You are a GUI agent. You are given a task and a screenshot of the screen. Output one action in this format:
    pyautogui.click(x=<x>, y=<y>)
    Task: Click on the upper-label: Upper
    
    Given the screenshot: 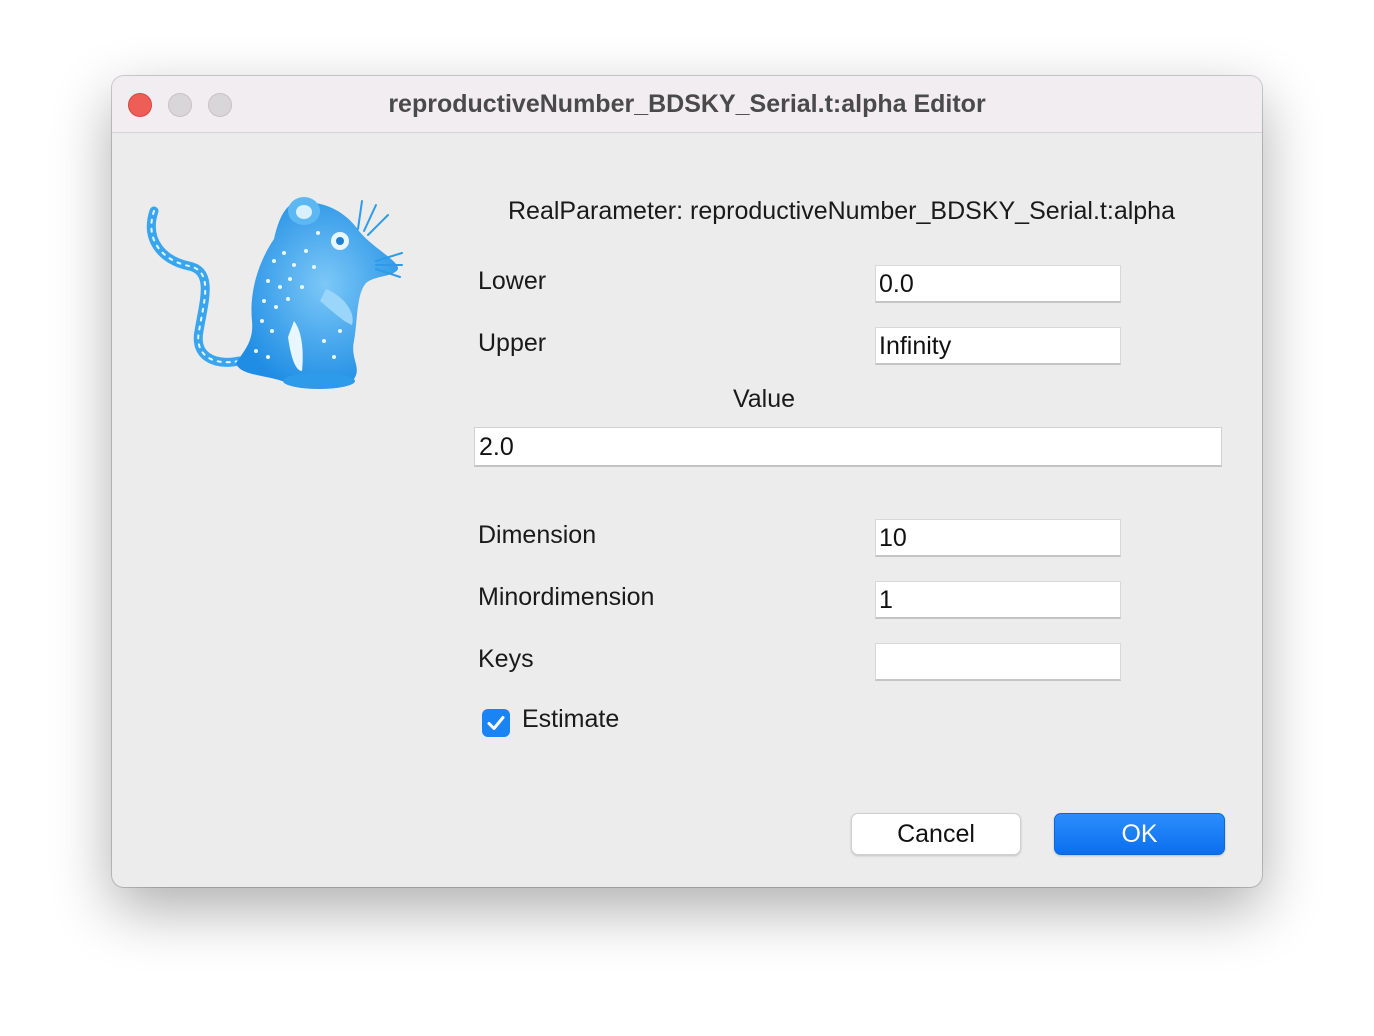 What is the action you would take?
    pyautogui.click(x=512, y=343)
    